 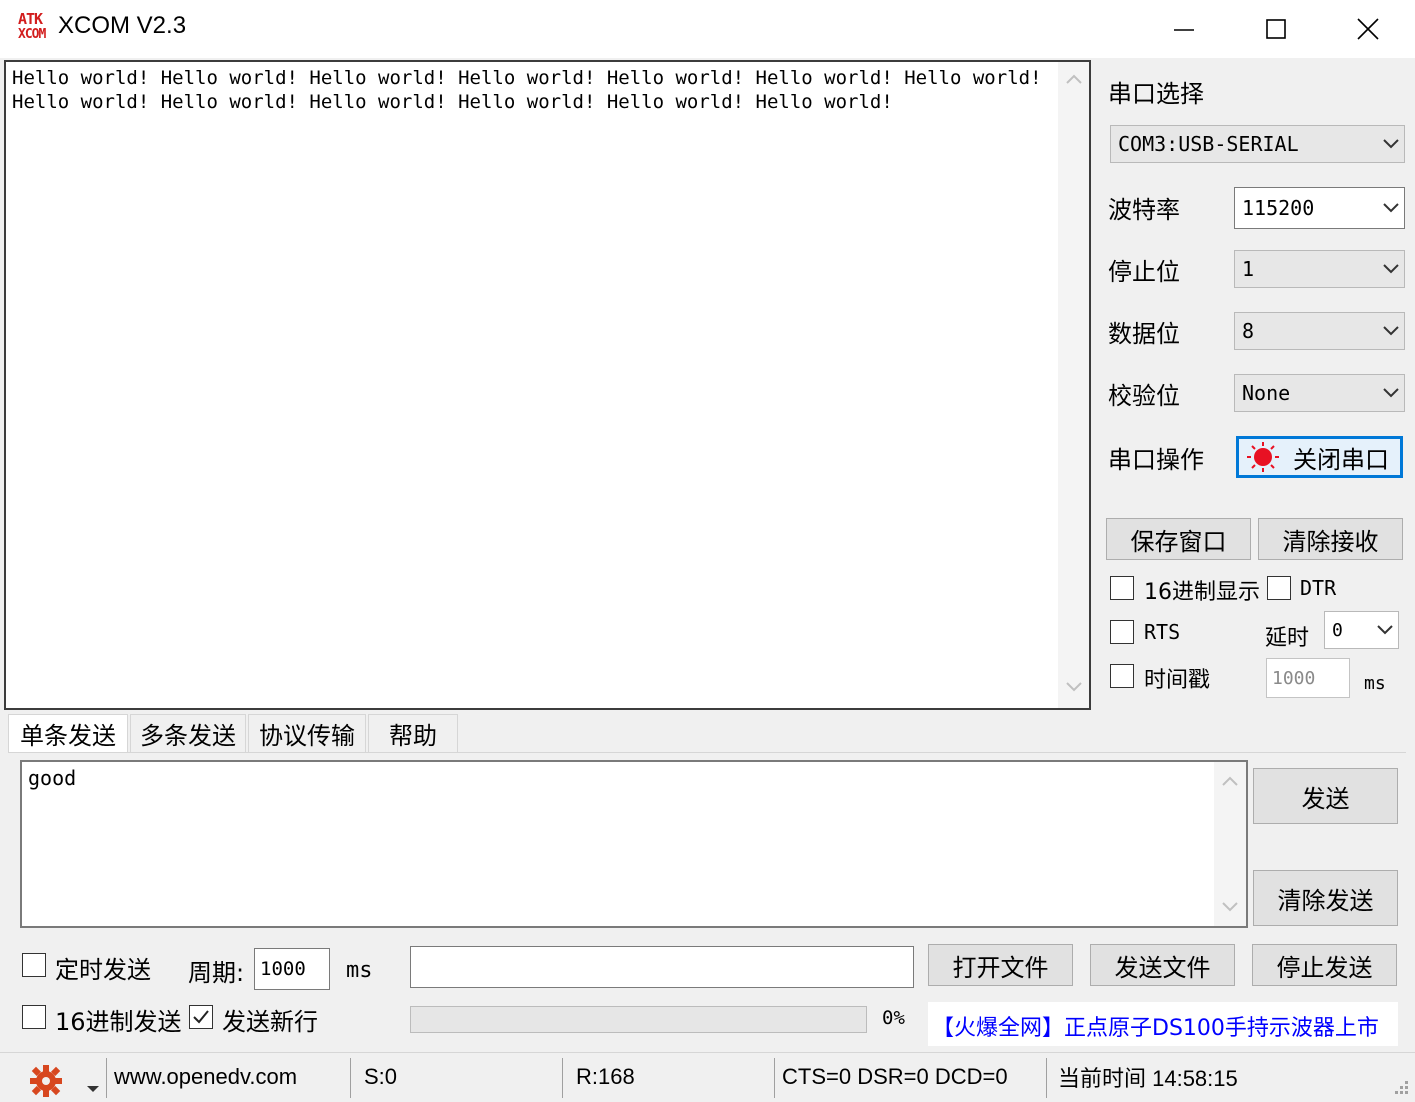 What do you see at coordinates (52, 778) in the screenshot?
I see `send-text: good` at bounding box center [52, 778].